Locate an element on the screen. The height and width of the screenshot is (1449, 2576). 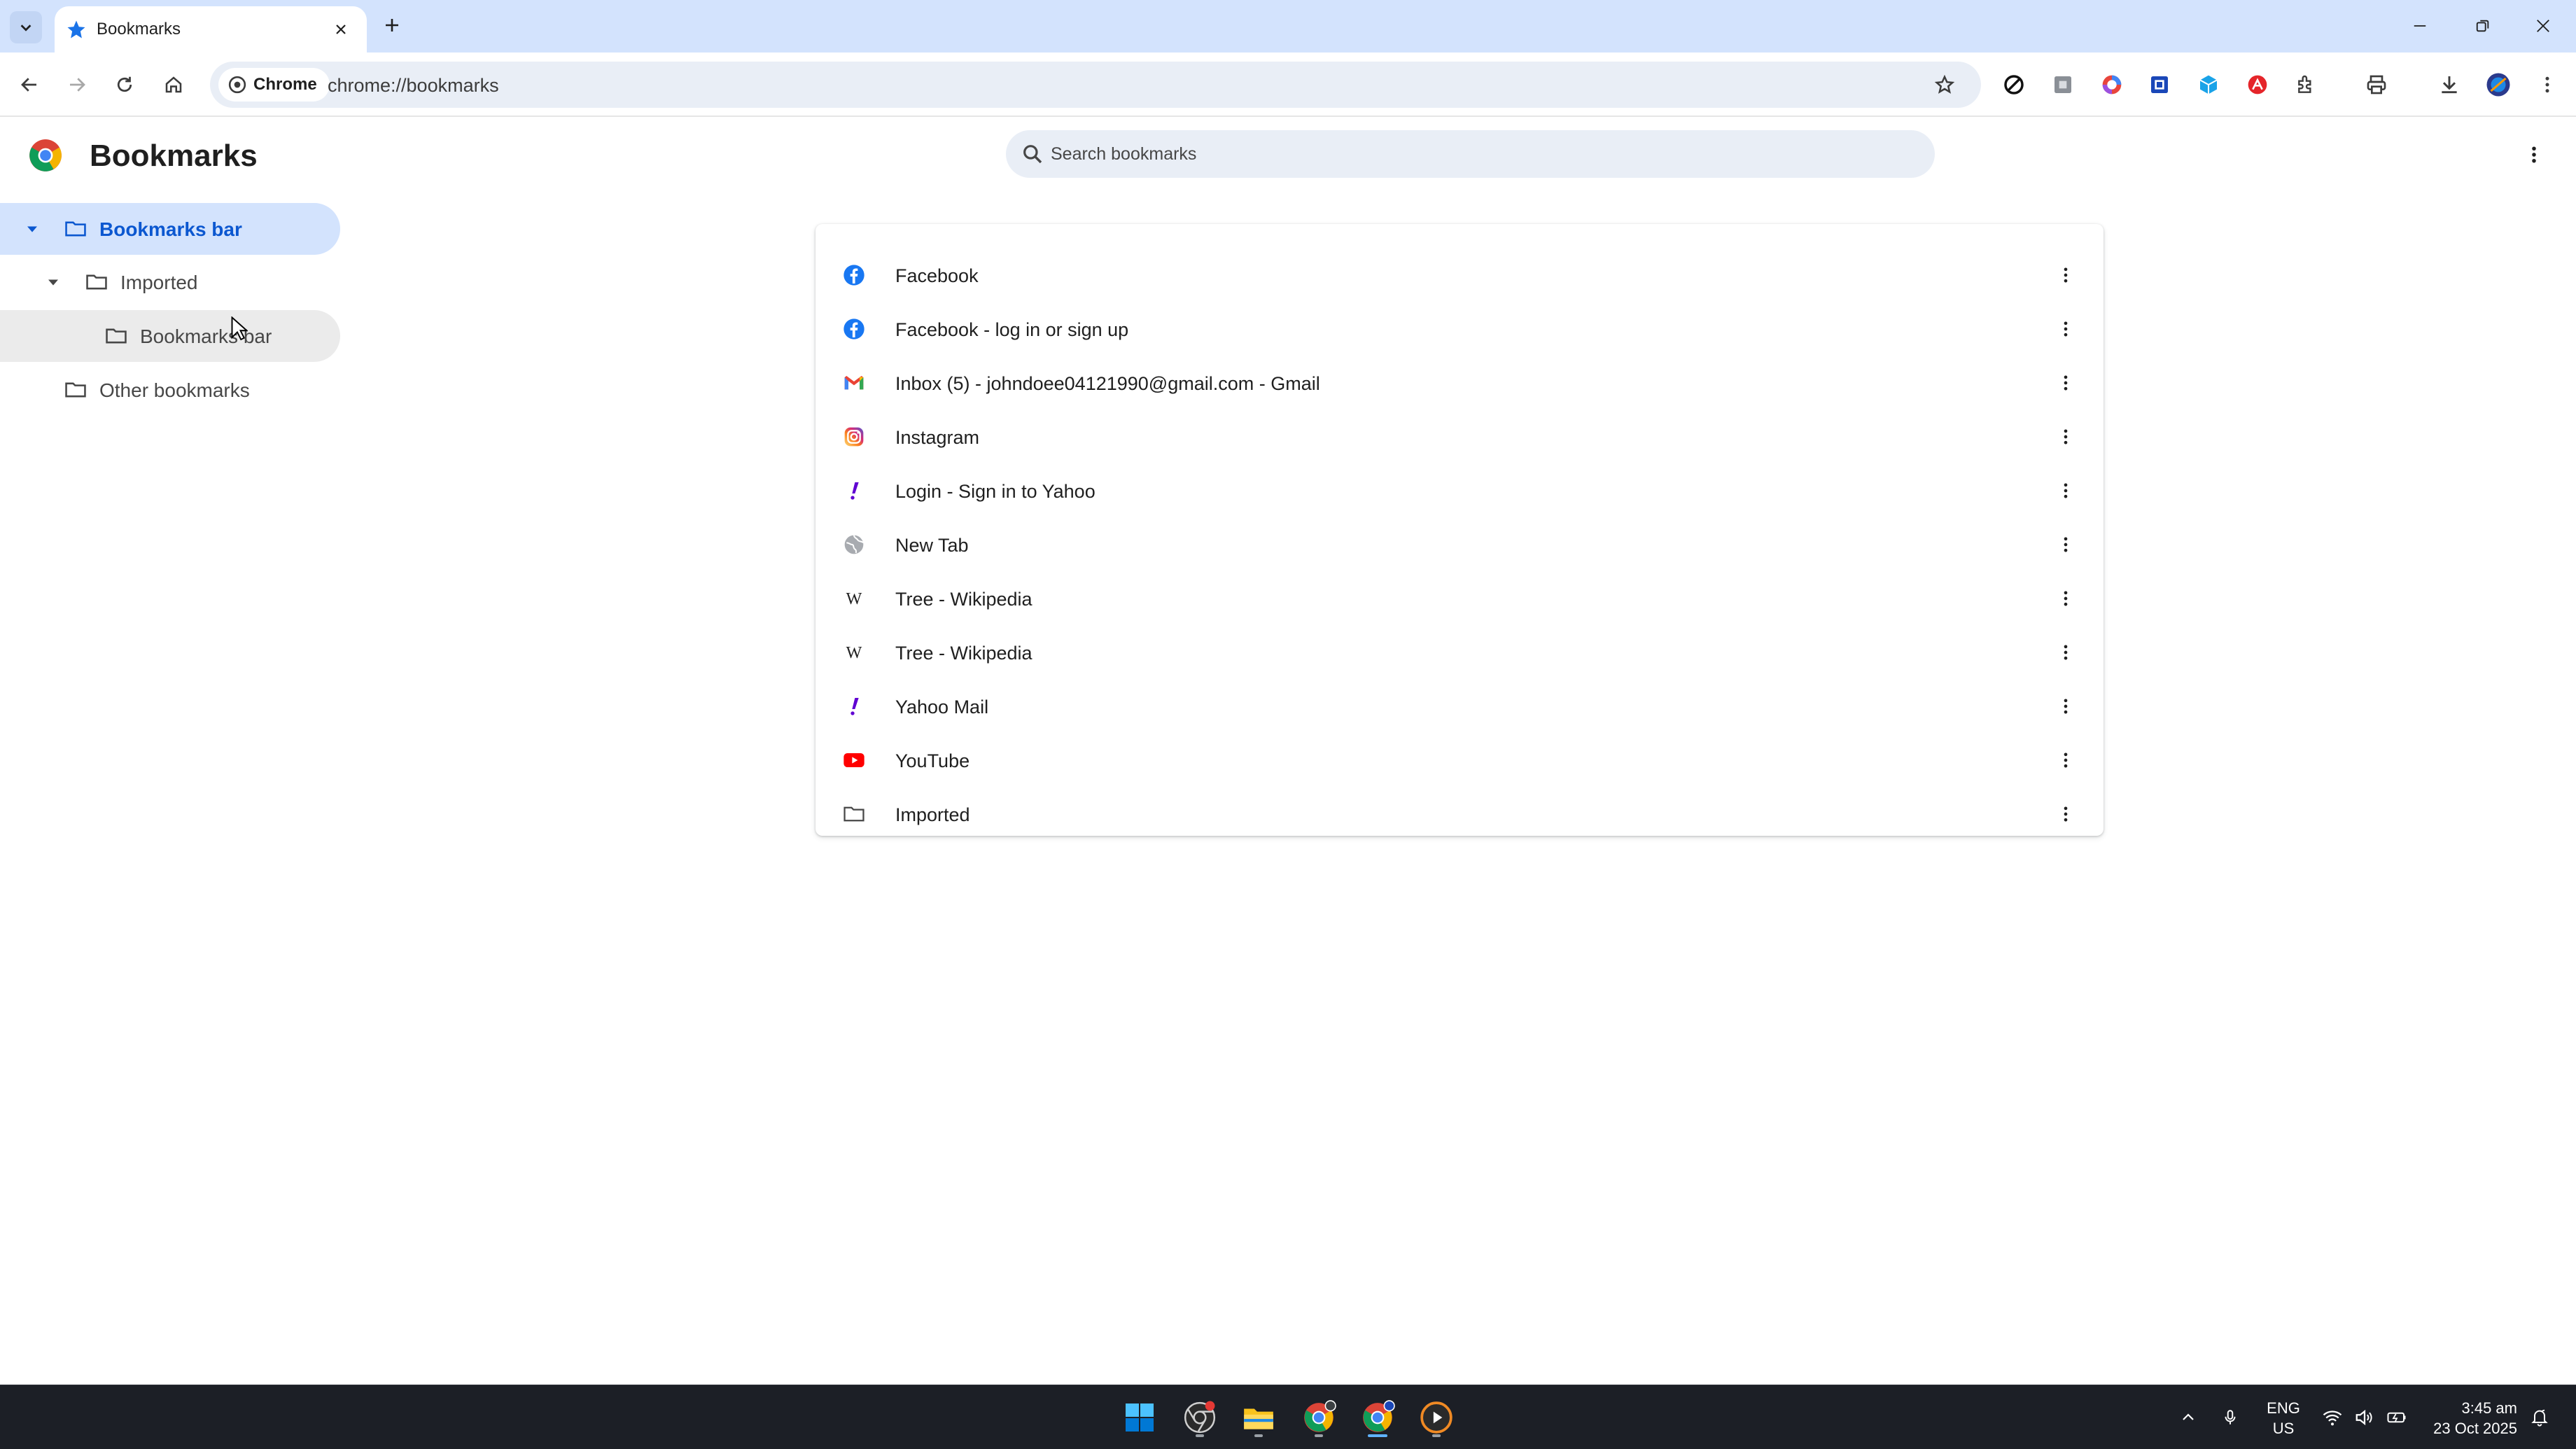
chrome-menu-button is located at coordinates (2547, 84).